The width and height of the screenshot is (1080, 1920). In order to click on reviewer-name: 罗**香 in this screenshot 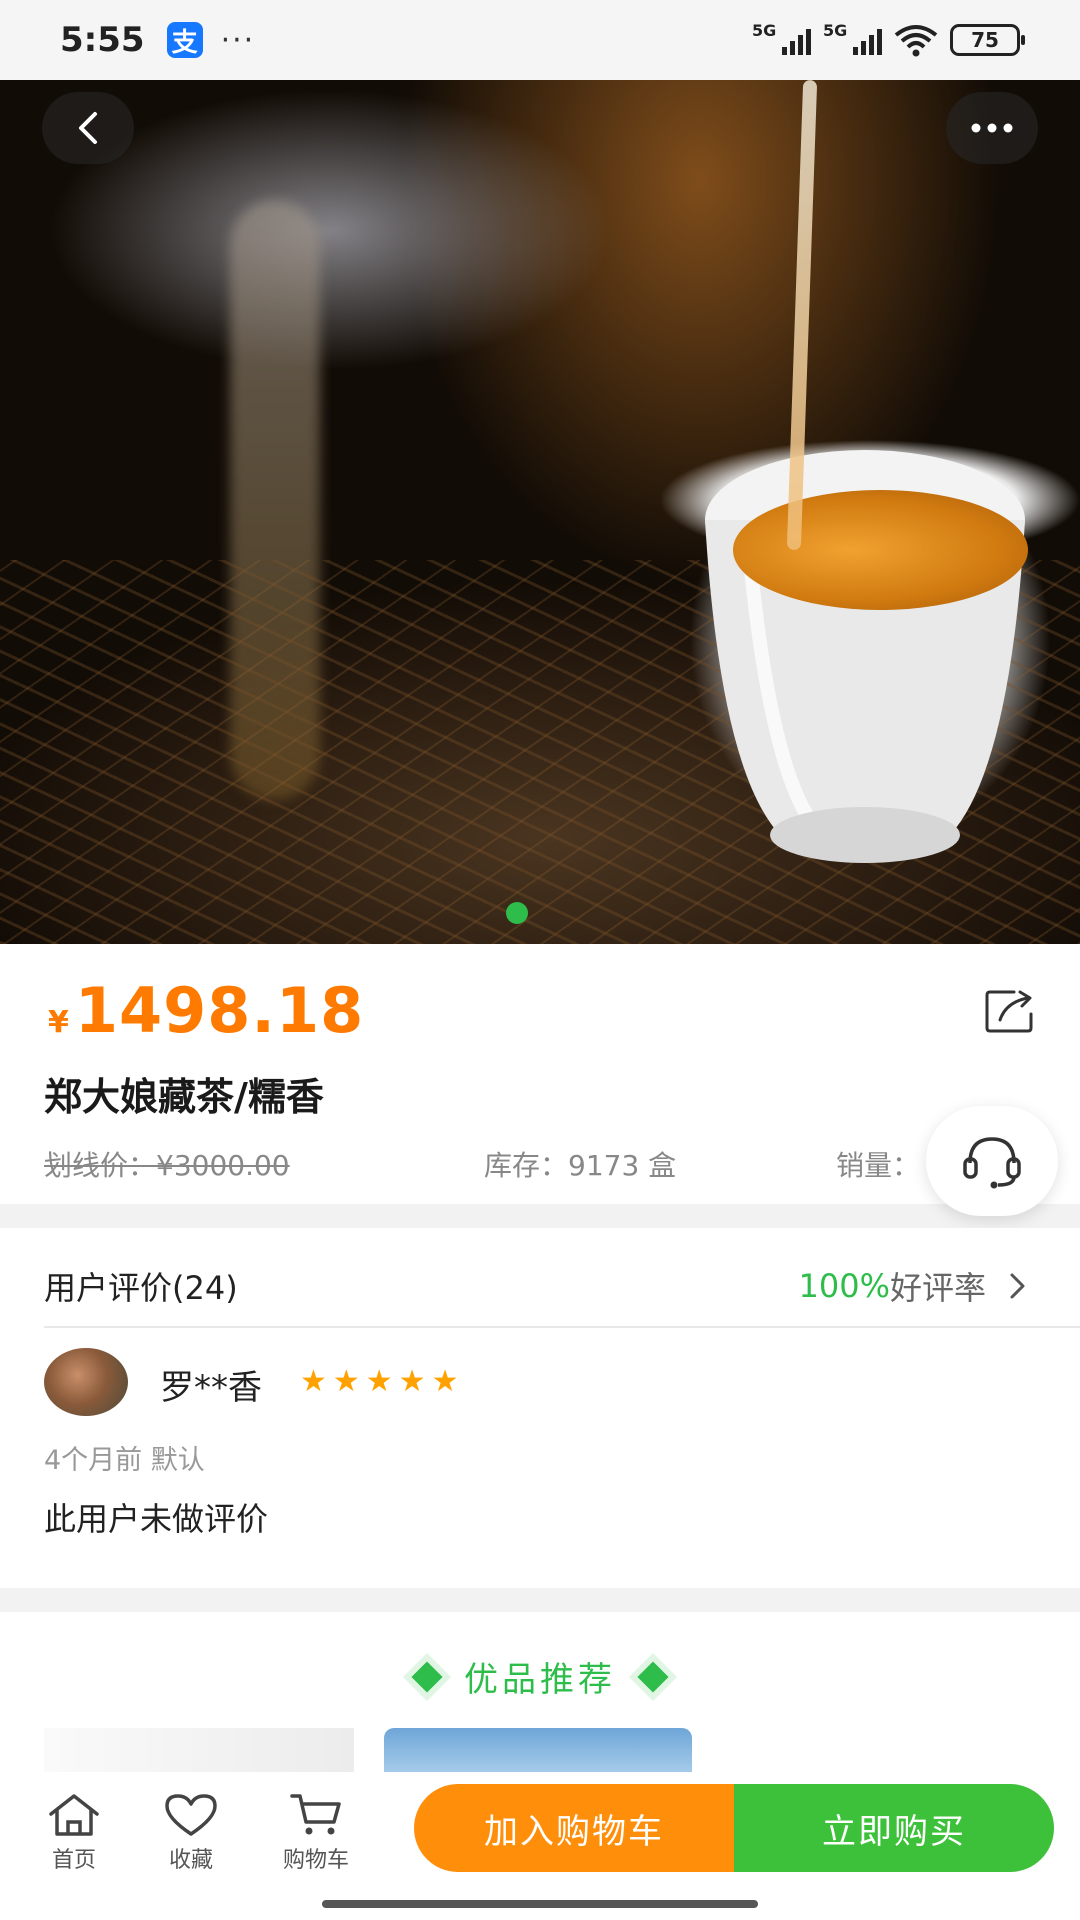, I will do `click(211, 1388)`.